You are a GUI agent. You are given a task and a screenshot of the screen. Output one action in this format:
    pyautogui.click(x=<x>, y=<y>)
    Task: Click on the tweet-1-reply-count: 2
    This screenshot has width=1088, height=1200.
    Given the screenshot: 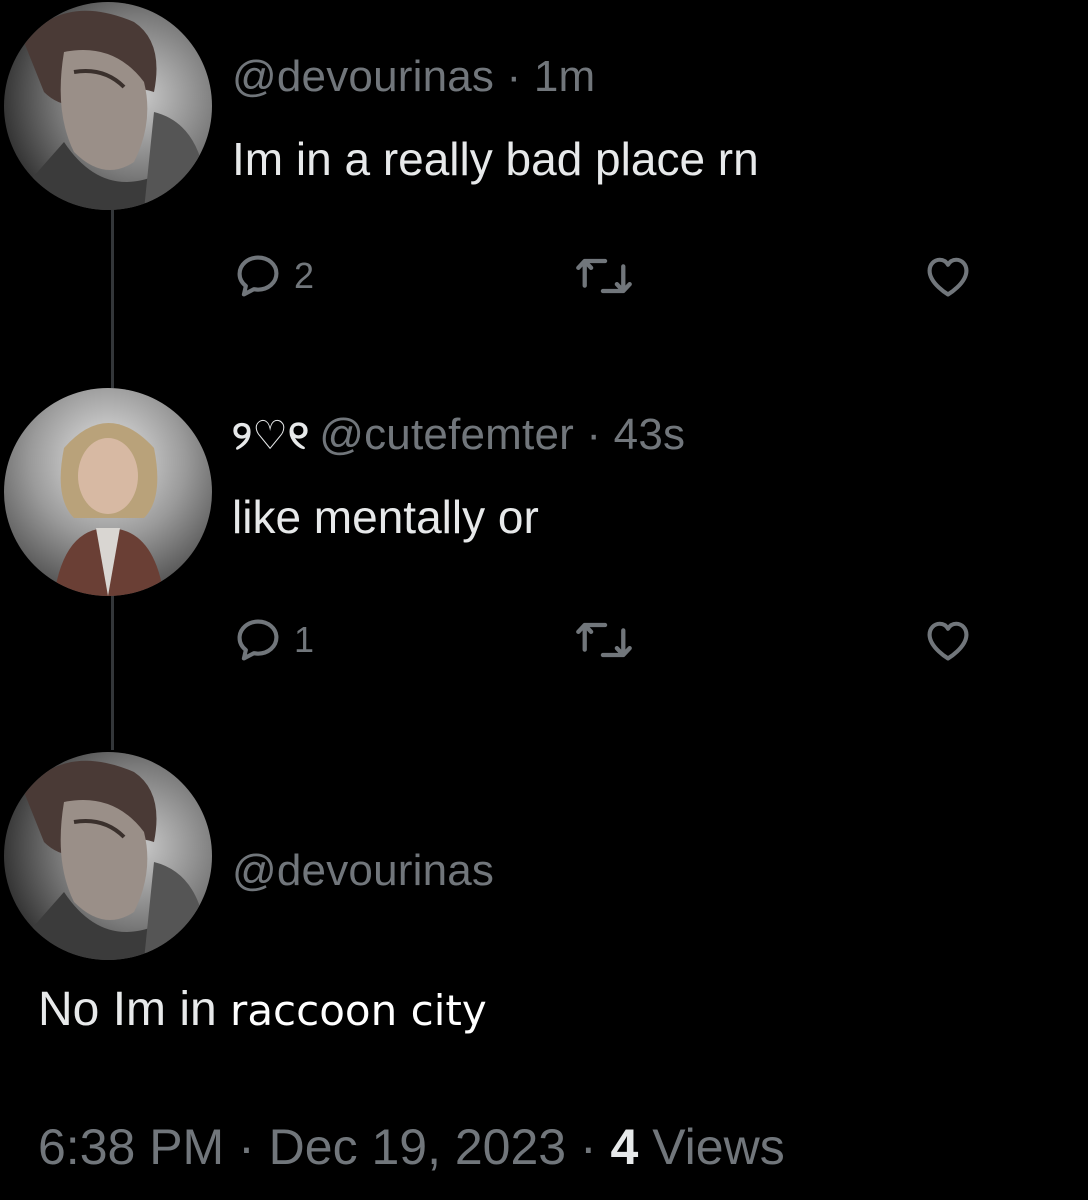 What is the action you would take?
    pyautogui.click(x=304, y=275)
    